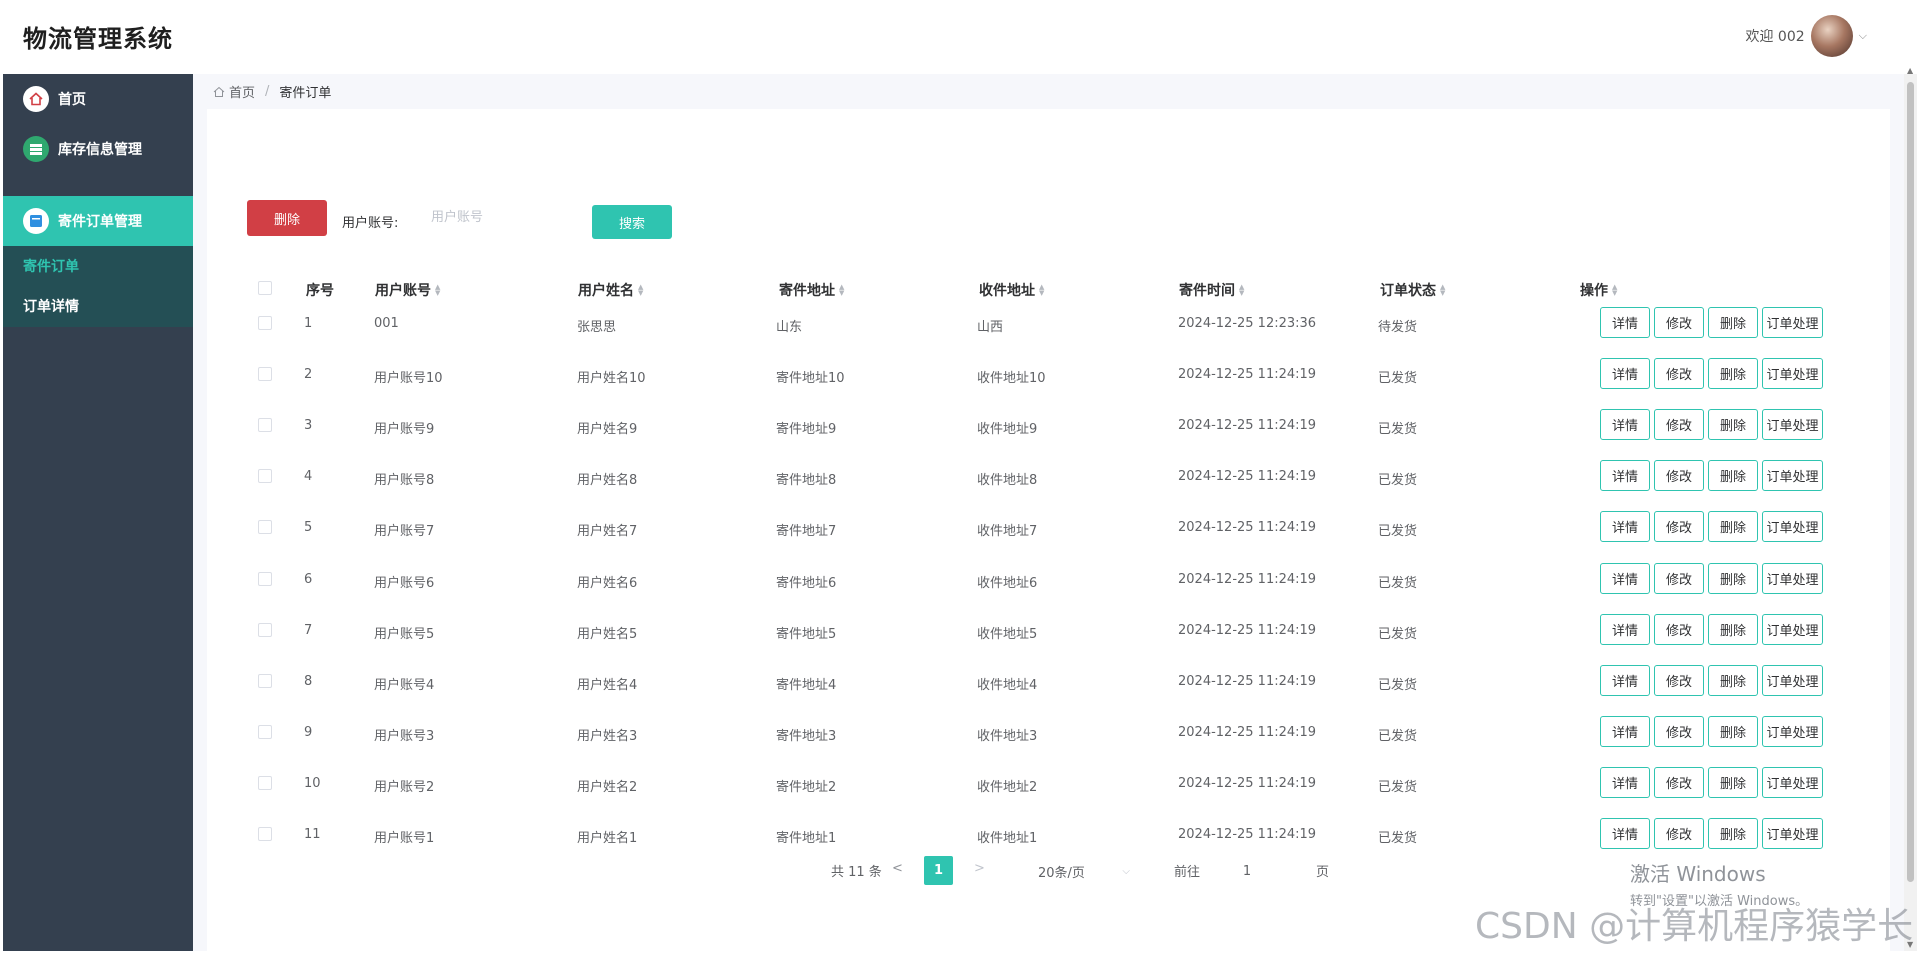 The image size is (1920, 954). What do you see at coordinates (504, 217) in the screenshot?
I see `user-account-input` at bounding box center [504, 217].